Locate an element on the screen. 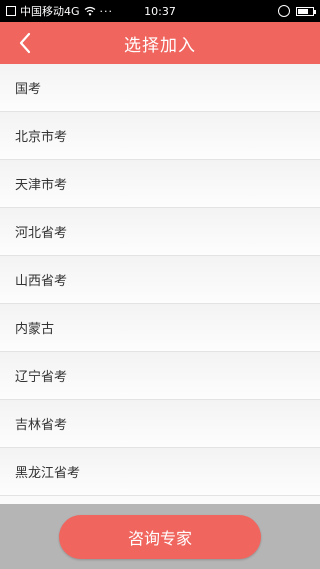 This screenshot has height=569, width=320. more-indicator: ··· is located at coordinates (106, 11).